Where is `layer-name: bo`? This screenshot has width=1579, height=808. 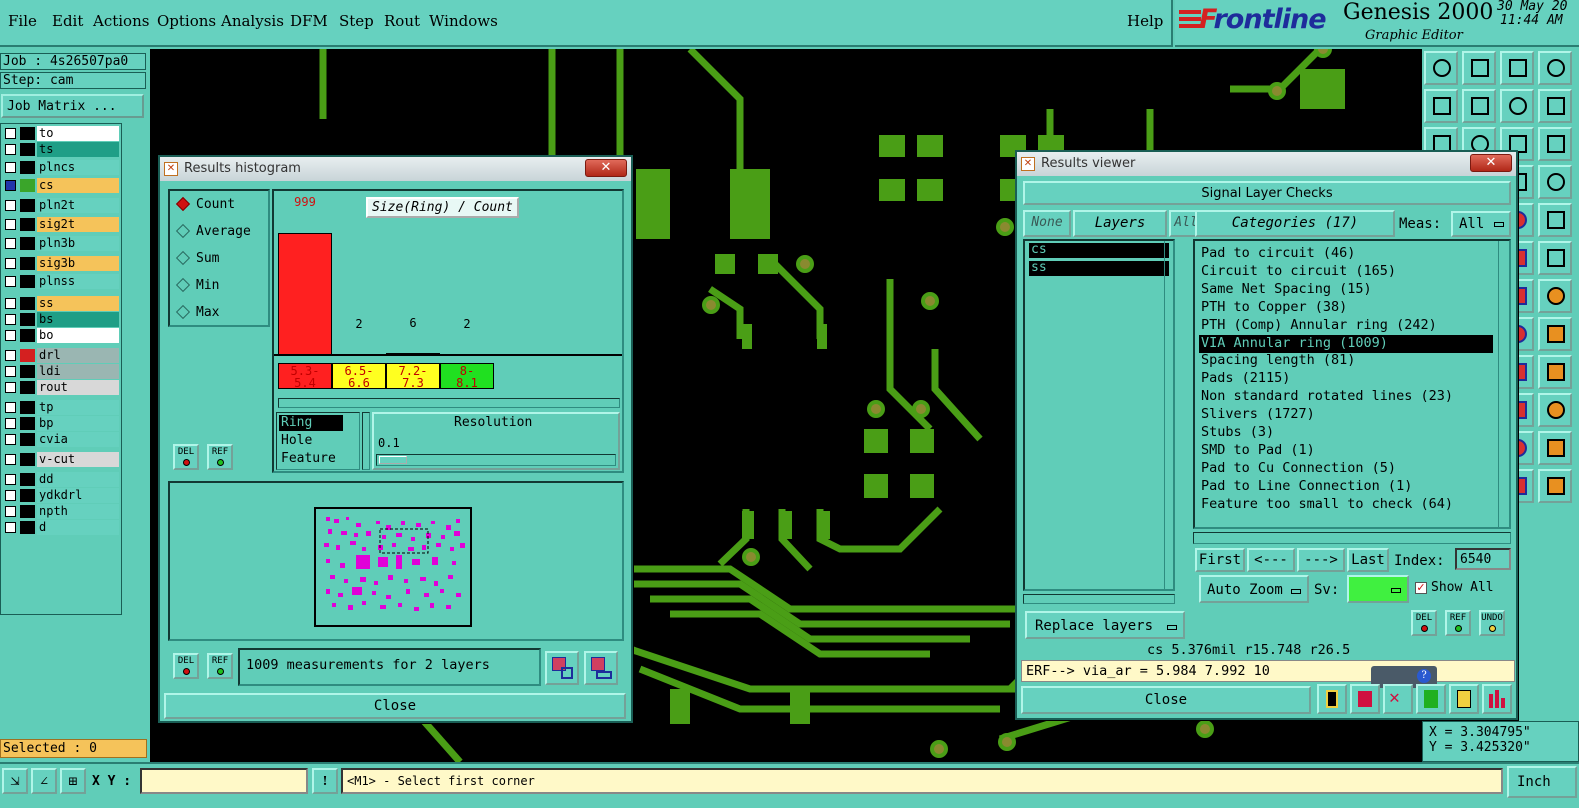
layer-name: bo is located at coordinates (78, 335).